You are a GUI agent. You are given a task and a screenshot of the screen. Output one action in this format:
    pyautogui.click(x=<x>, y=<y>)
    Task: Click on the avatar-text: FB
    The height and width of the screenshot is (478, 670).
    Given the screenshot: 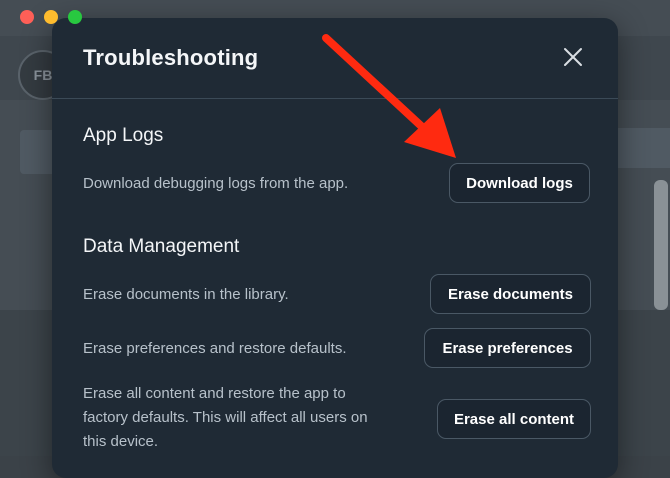 What is the action you would take?
    pyautogui.click(x=43, y=75)
    